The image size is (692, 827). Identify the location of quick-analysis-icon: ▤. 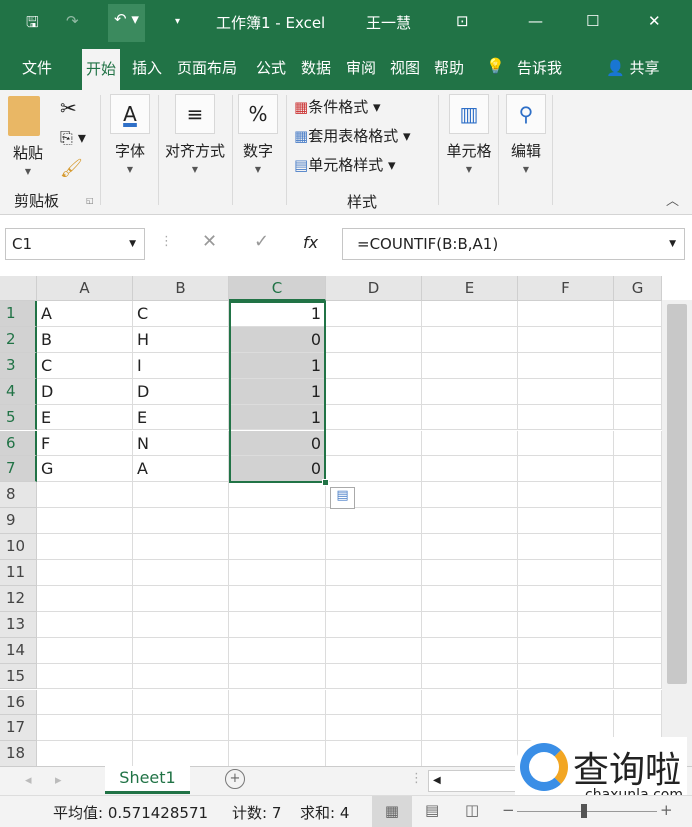
(342, 498).